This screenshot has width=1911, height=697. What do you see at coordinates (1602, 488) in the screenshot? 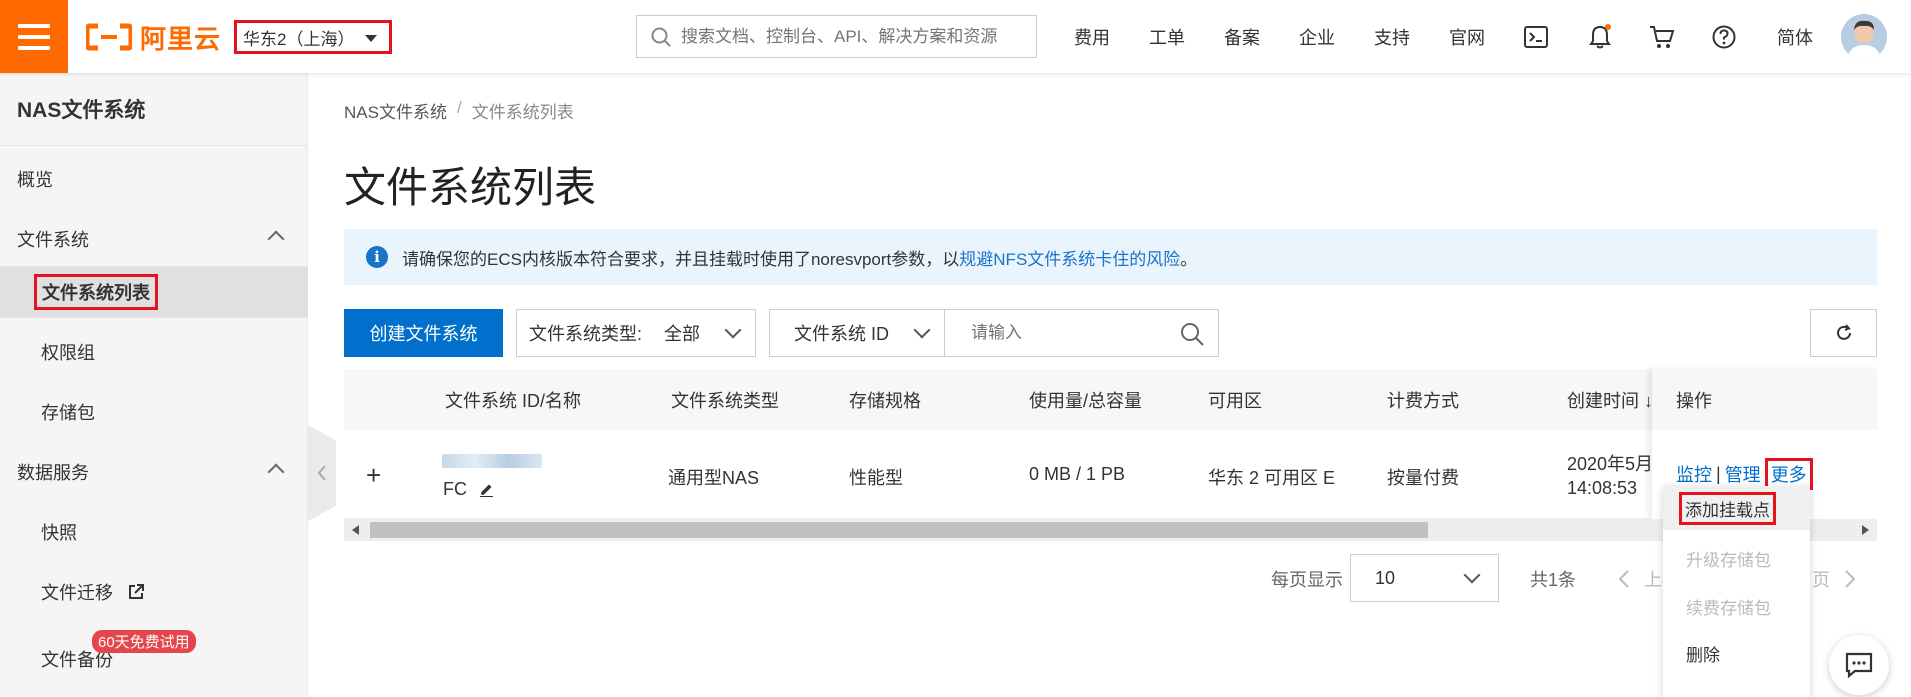
I see `created-time-cell: 14:08:53` at bounding box center [1602, 488].